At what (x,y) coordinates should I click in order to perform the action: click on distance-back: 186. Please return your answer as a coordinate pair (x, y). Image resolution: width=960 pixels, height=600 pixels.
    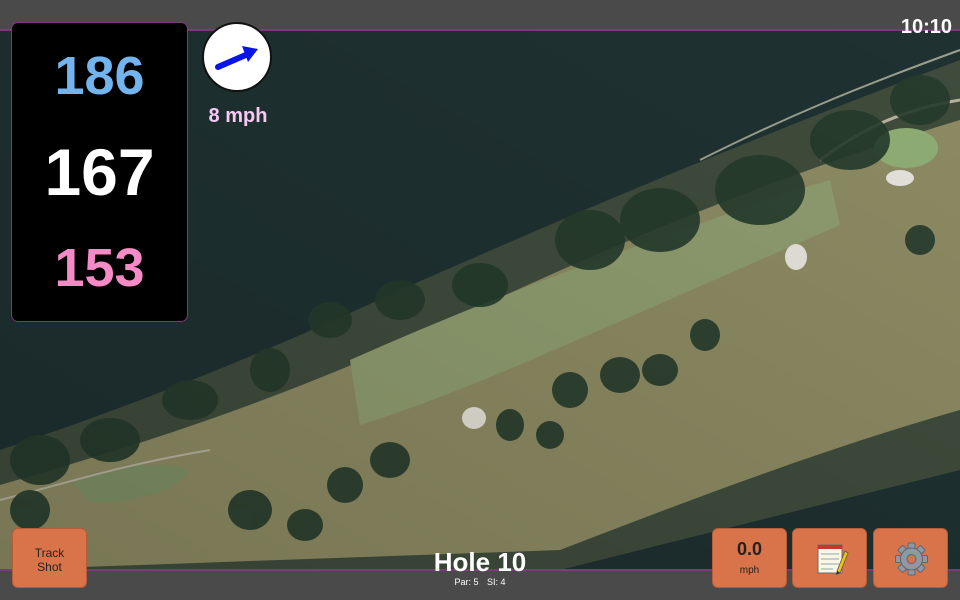
    Looking at the image, I should click on (99, 76).